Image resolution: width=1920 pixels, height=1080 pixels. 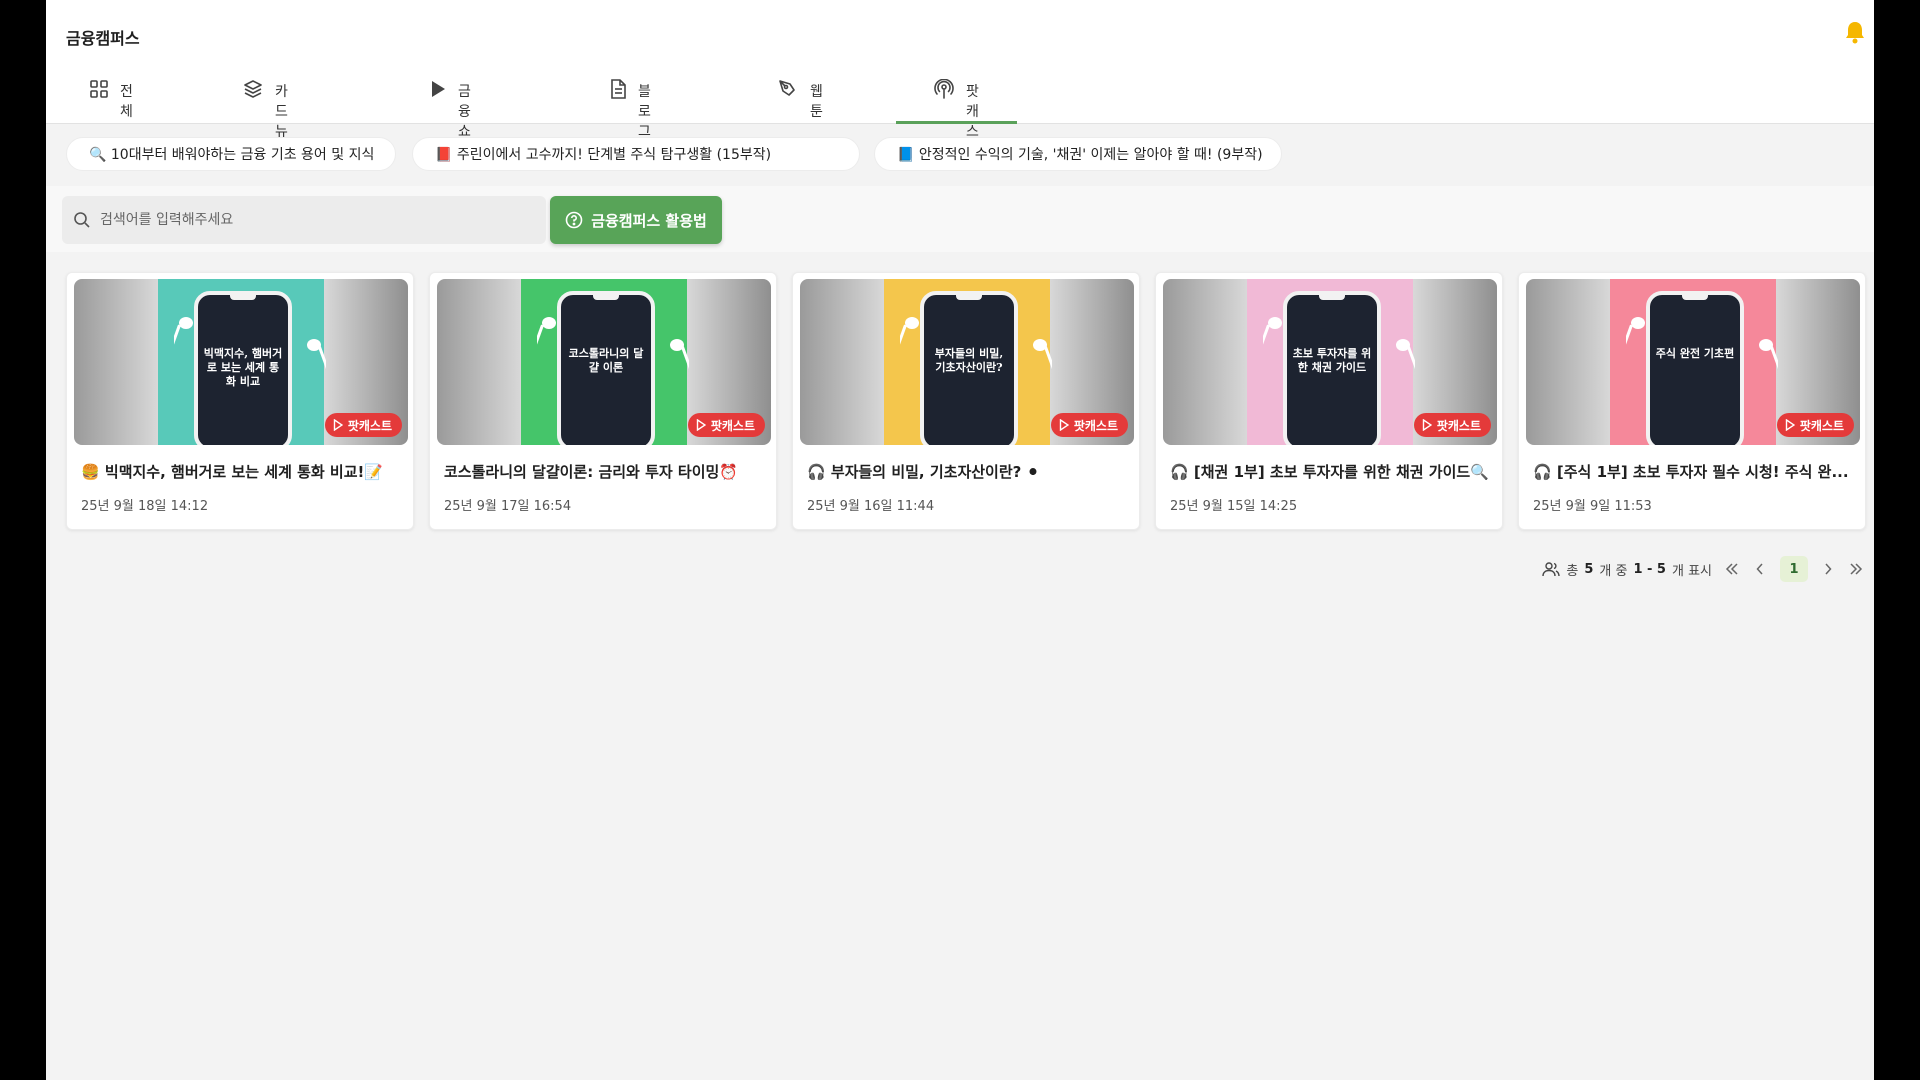 What do you see at coordinates (310, 220) in the screenshot?
I see `search-input` at bounding box center [310, 220].